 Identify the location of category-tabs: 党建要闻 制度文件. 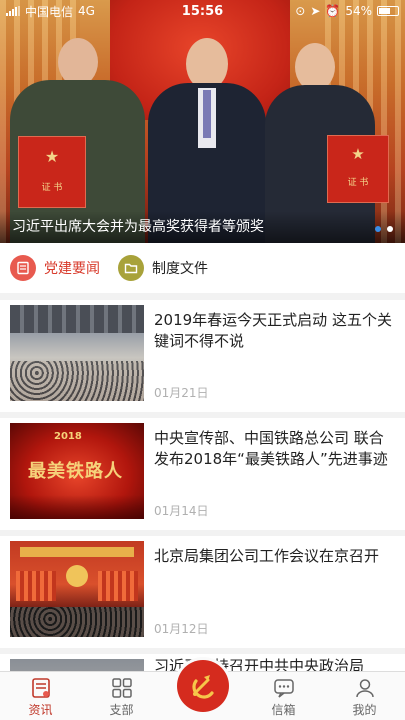
(202, 268).